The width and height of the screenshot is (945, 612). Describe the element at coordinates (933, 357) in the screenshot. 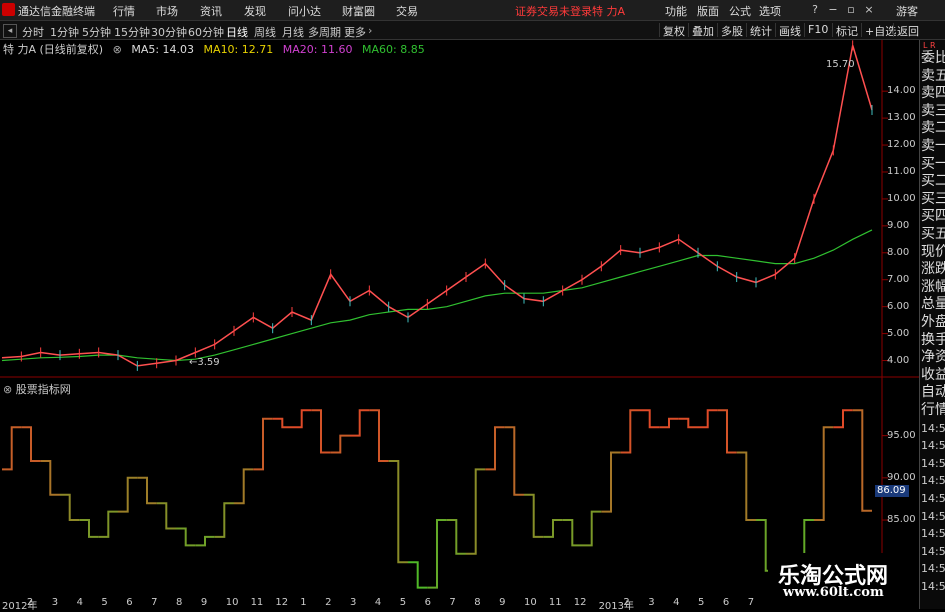

I see `side-panel-item: 净资` at that location.